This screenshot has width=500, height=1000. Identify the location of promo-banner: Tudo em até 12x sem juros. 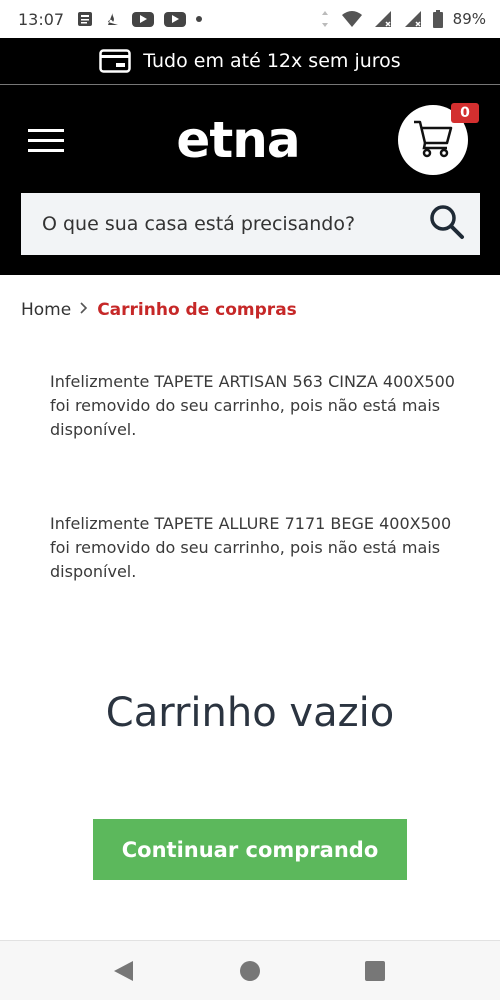
(250, 61).